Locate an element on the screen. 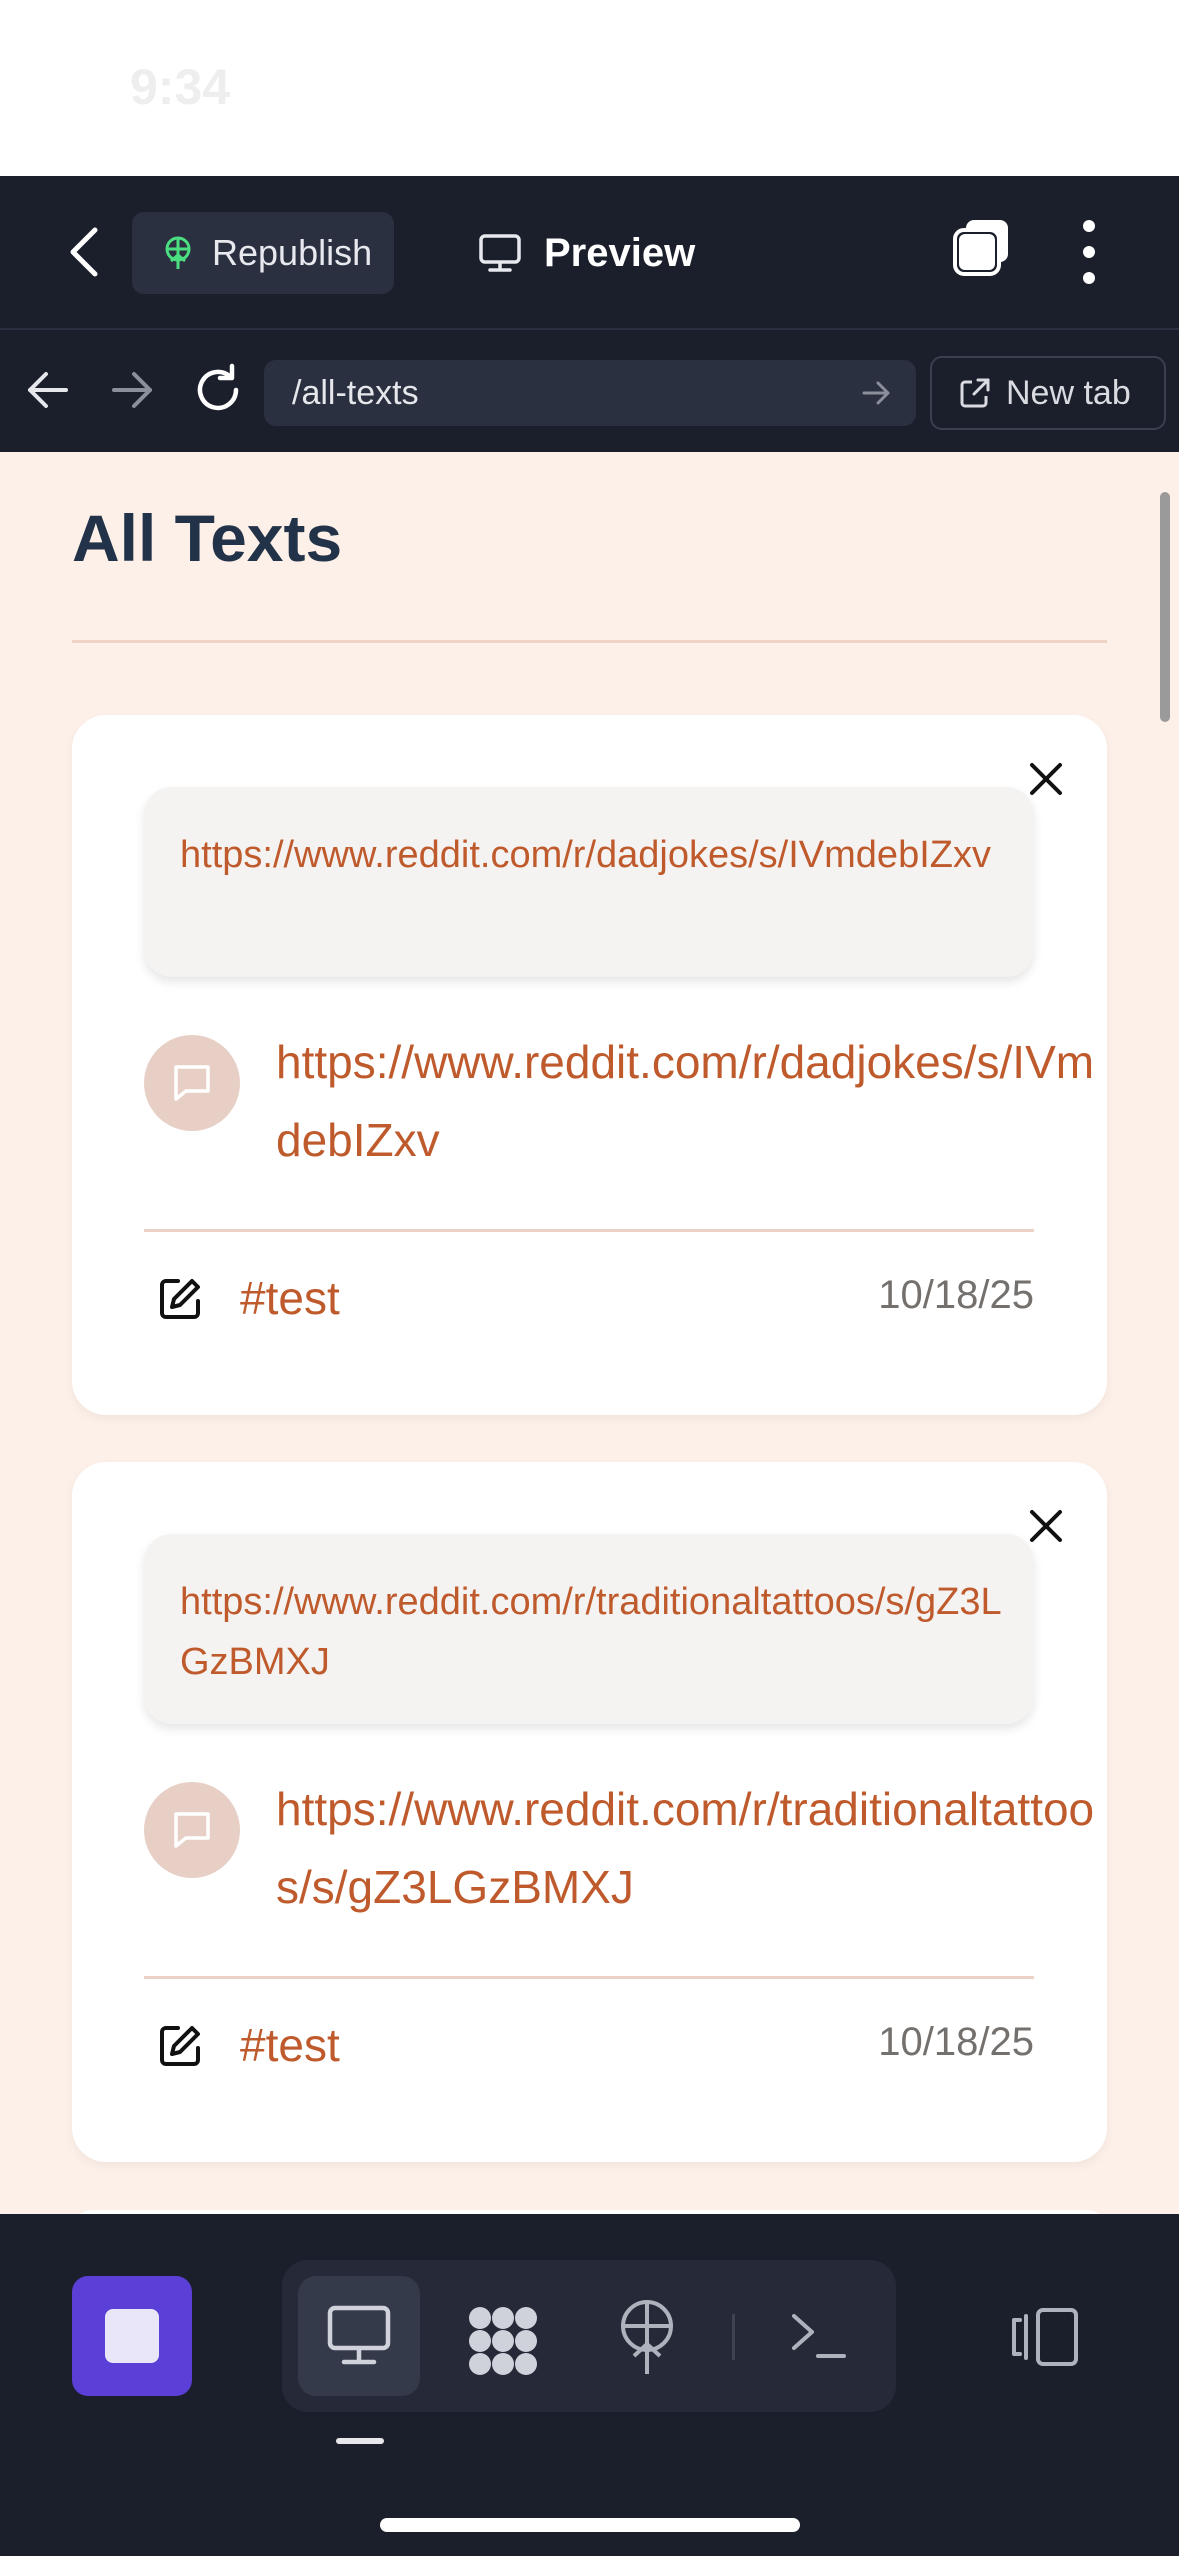  apps-mode-button is located at coordinates (503, 2341).